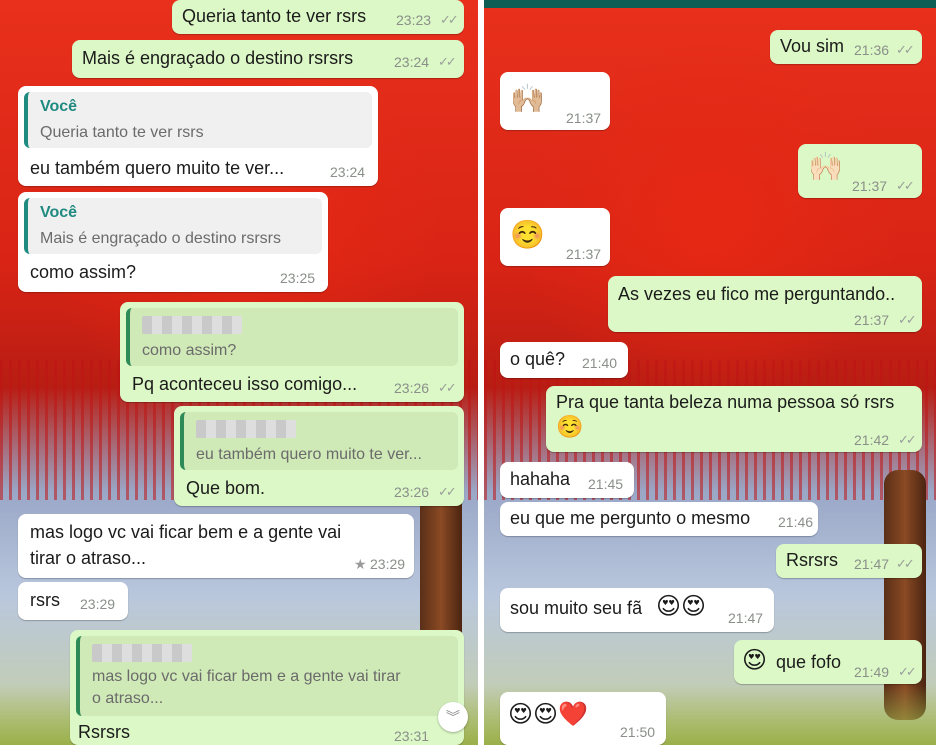  I want to click on message-bubble: eu que me pergunto o mesmo 21:46, so click(659, 519).